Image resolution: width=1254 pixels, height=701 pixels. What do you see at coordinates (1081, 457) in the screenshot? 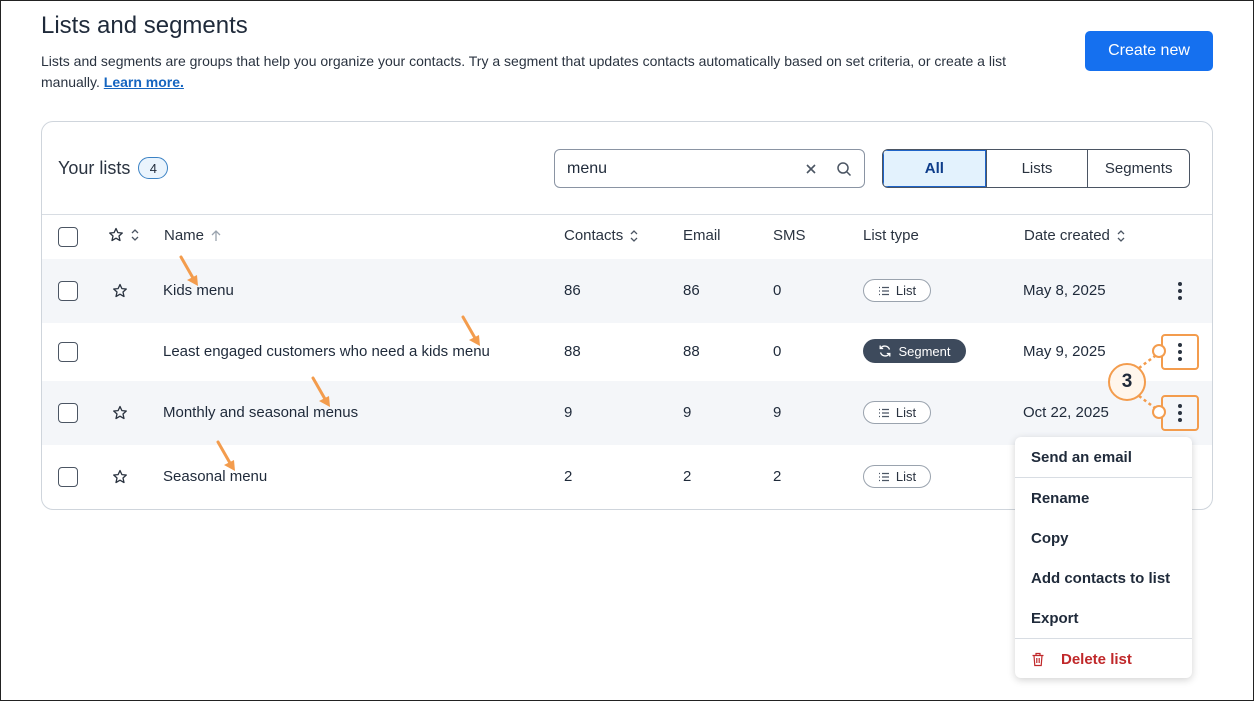
I see `menu-send-email: Send an email` at bounding box center [1081, 457].